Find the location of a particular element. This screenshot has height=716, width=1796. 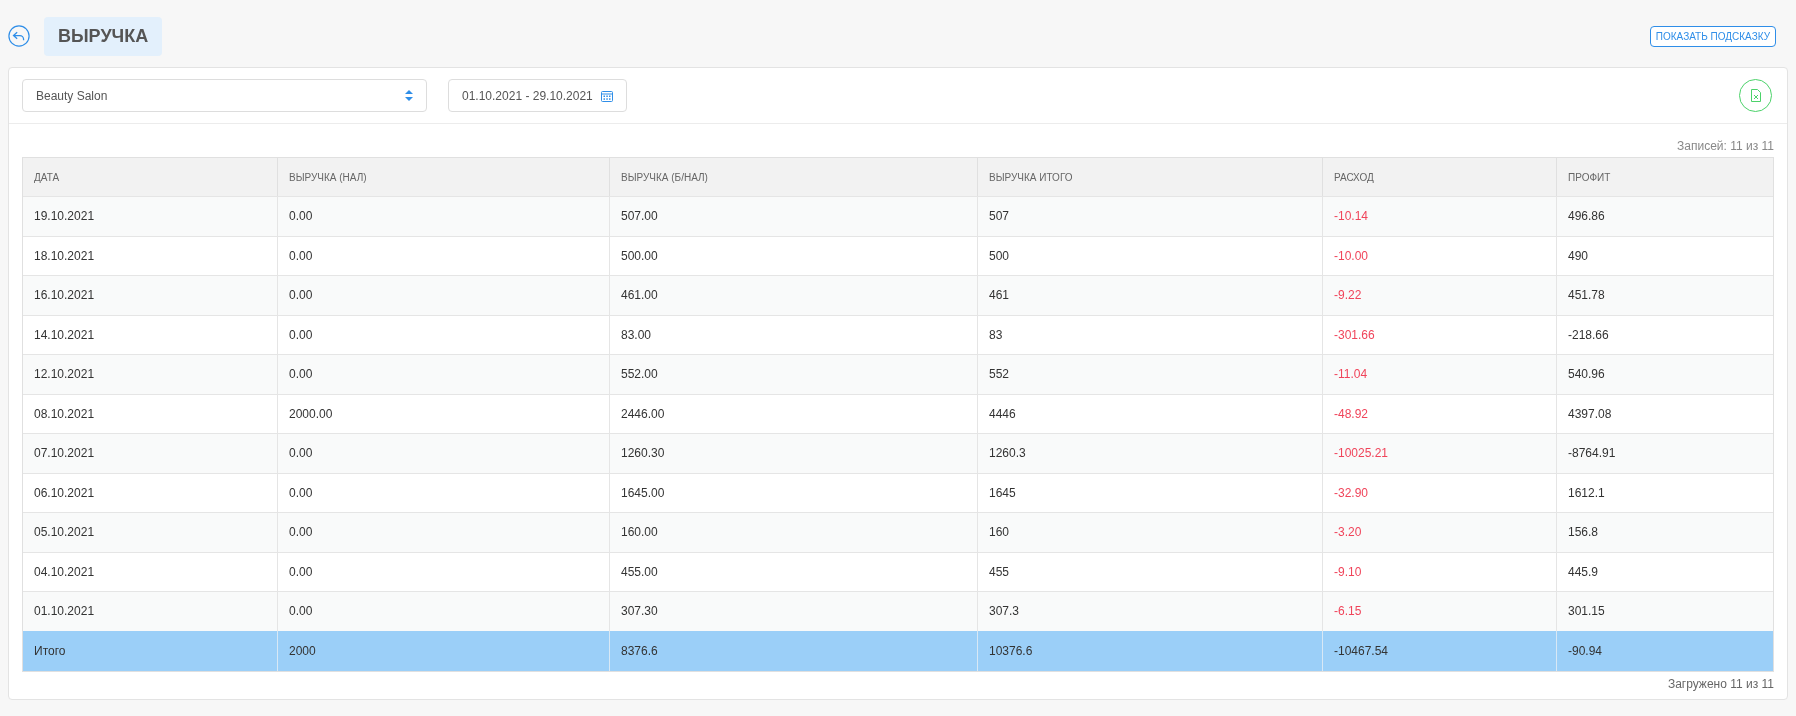

table-cell: -10.14 is located at coordinates (1439, 216).